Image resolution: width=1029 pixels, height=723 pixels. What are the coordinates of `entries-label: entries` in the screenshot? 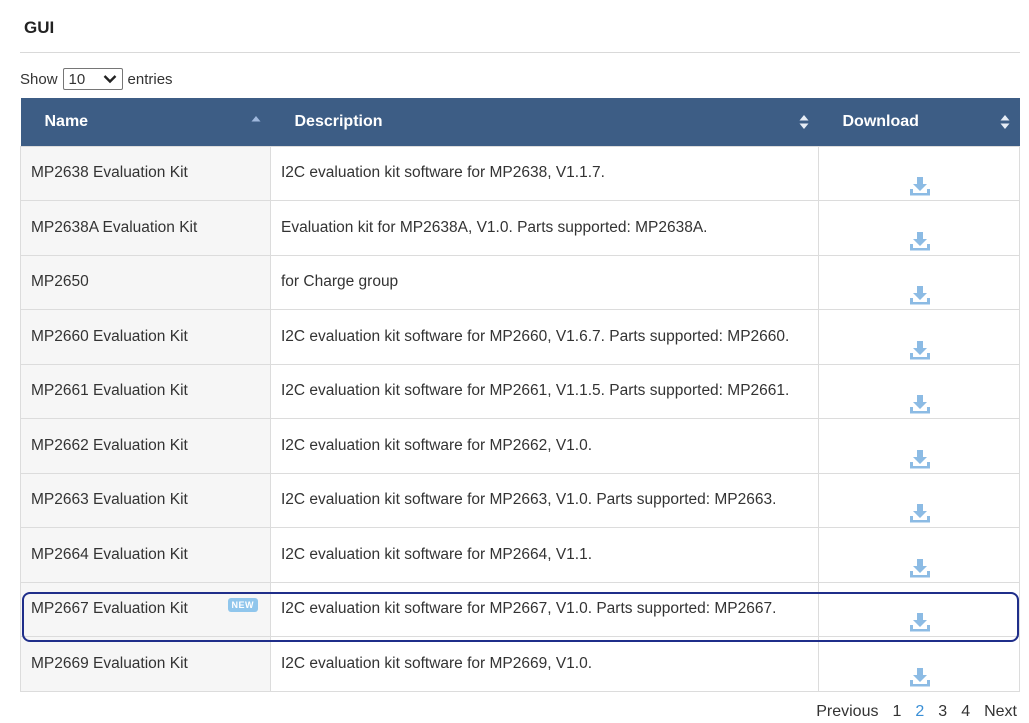 It's located at (150, 79).